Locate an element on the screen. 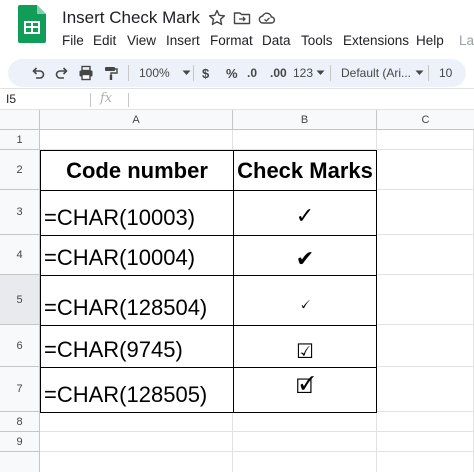 This screenshot has width=474, height=472. cell-a10 is located at coordinates (136, 462).